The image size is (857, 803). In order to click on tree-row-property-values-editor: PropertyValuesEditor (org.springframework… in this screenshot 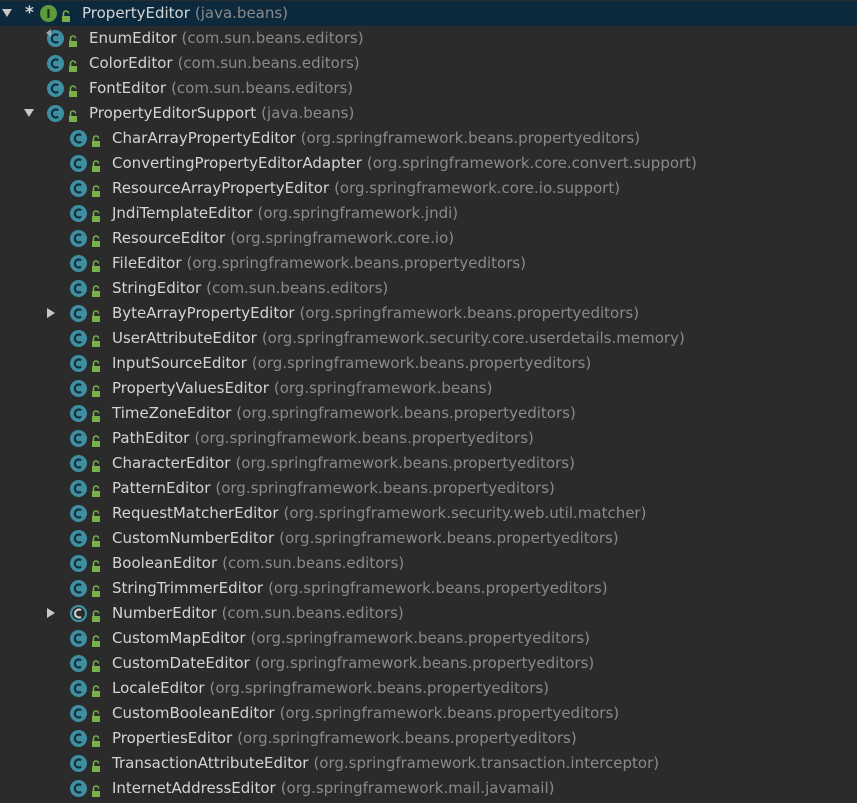, I will do `click(428, 388)`.